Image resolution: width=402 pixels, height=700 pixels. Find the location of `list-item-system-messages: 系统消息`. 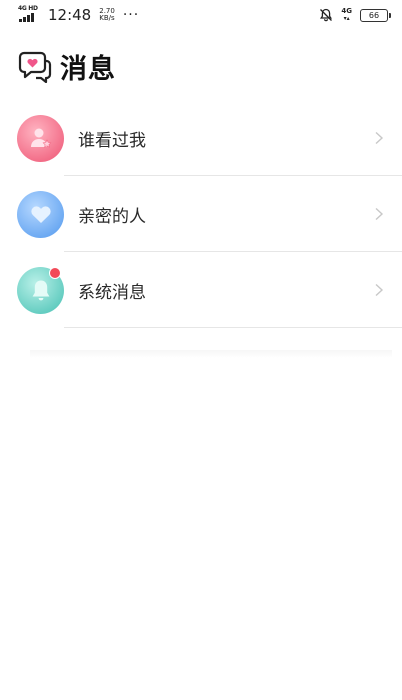

list-item-system-messages: 系统消息 is located at coordinates (201, 290).